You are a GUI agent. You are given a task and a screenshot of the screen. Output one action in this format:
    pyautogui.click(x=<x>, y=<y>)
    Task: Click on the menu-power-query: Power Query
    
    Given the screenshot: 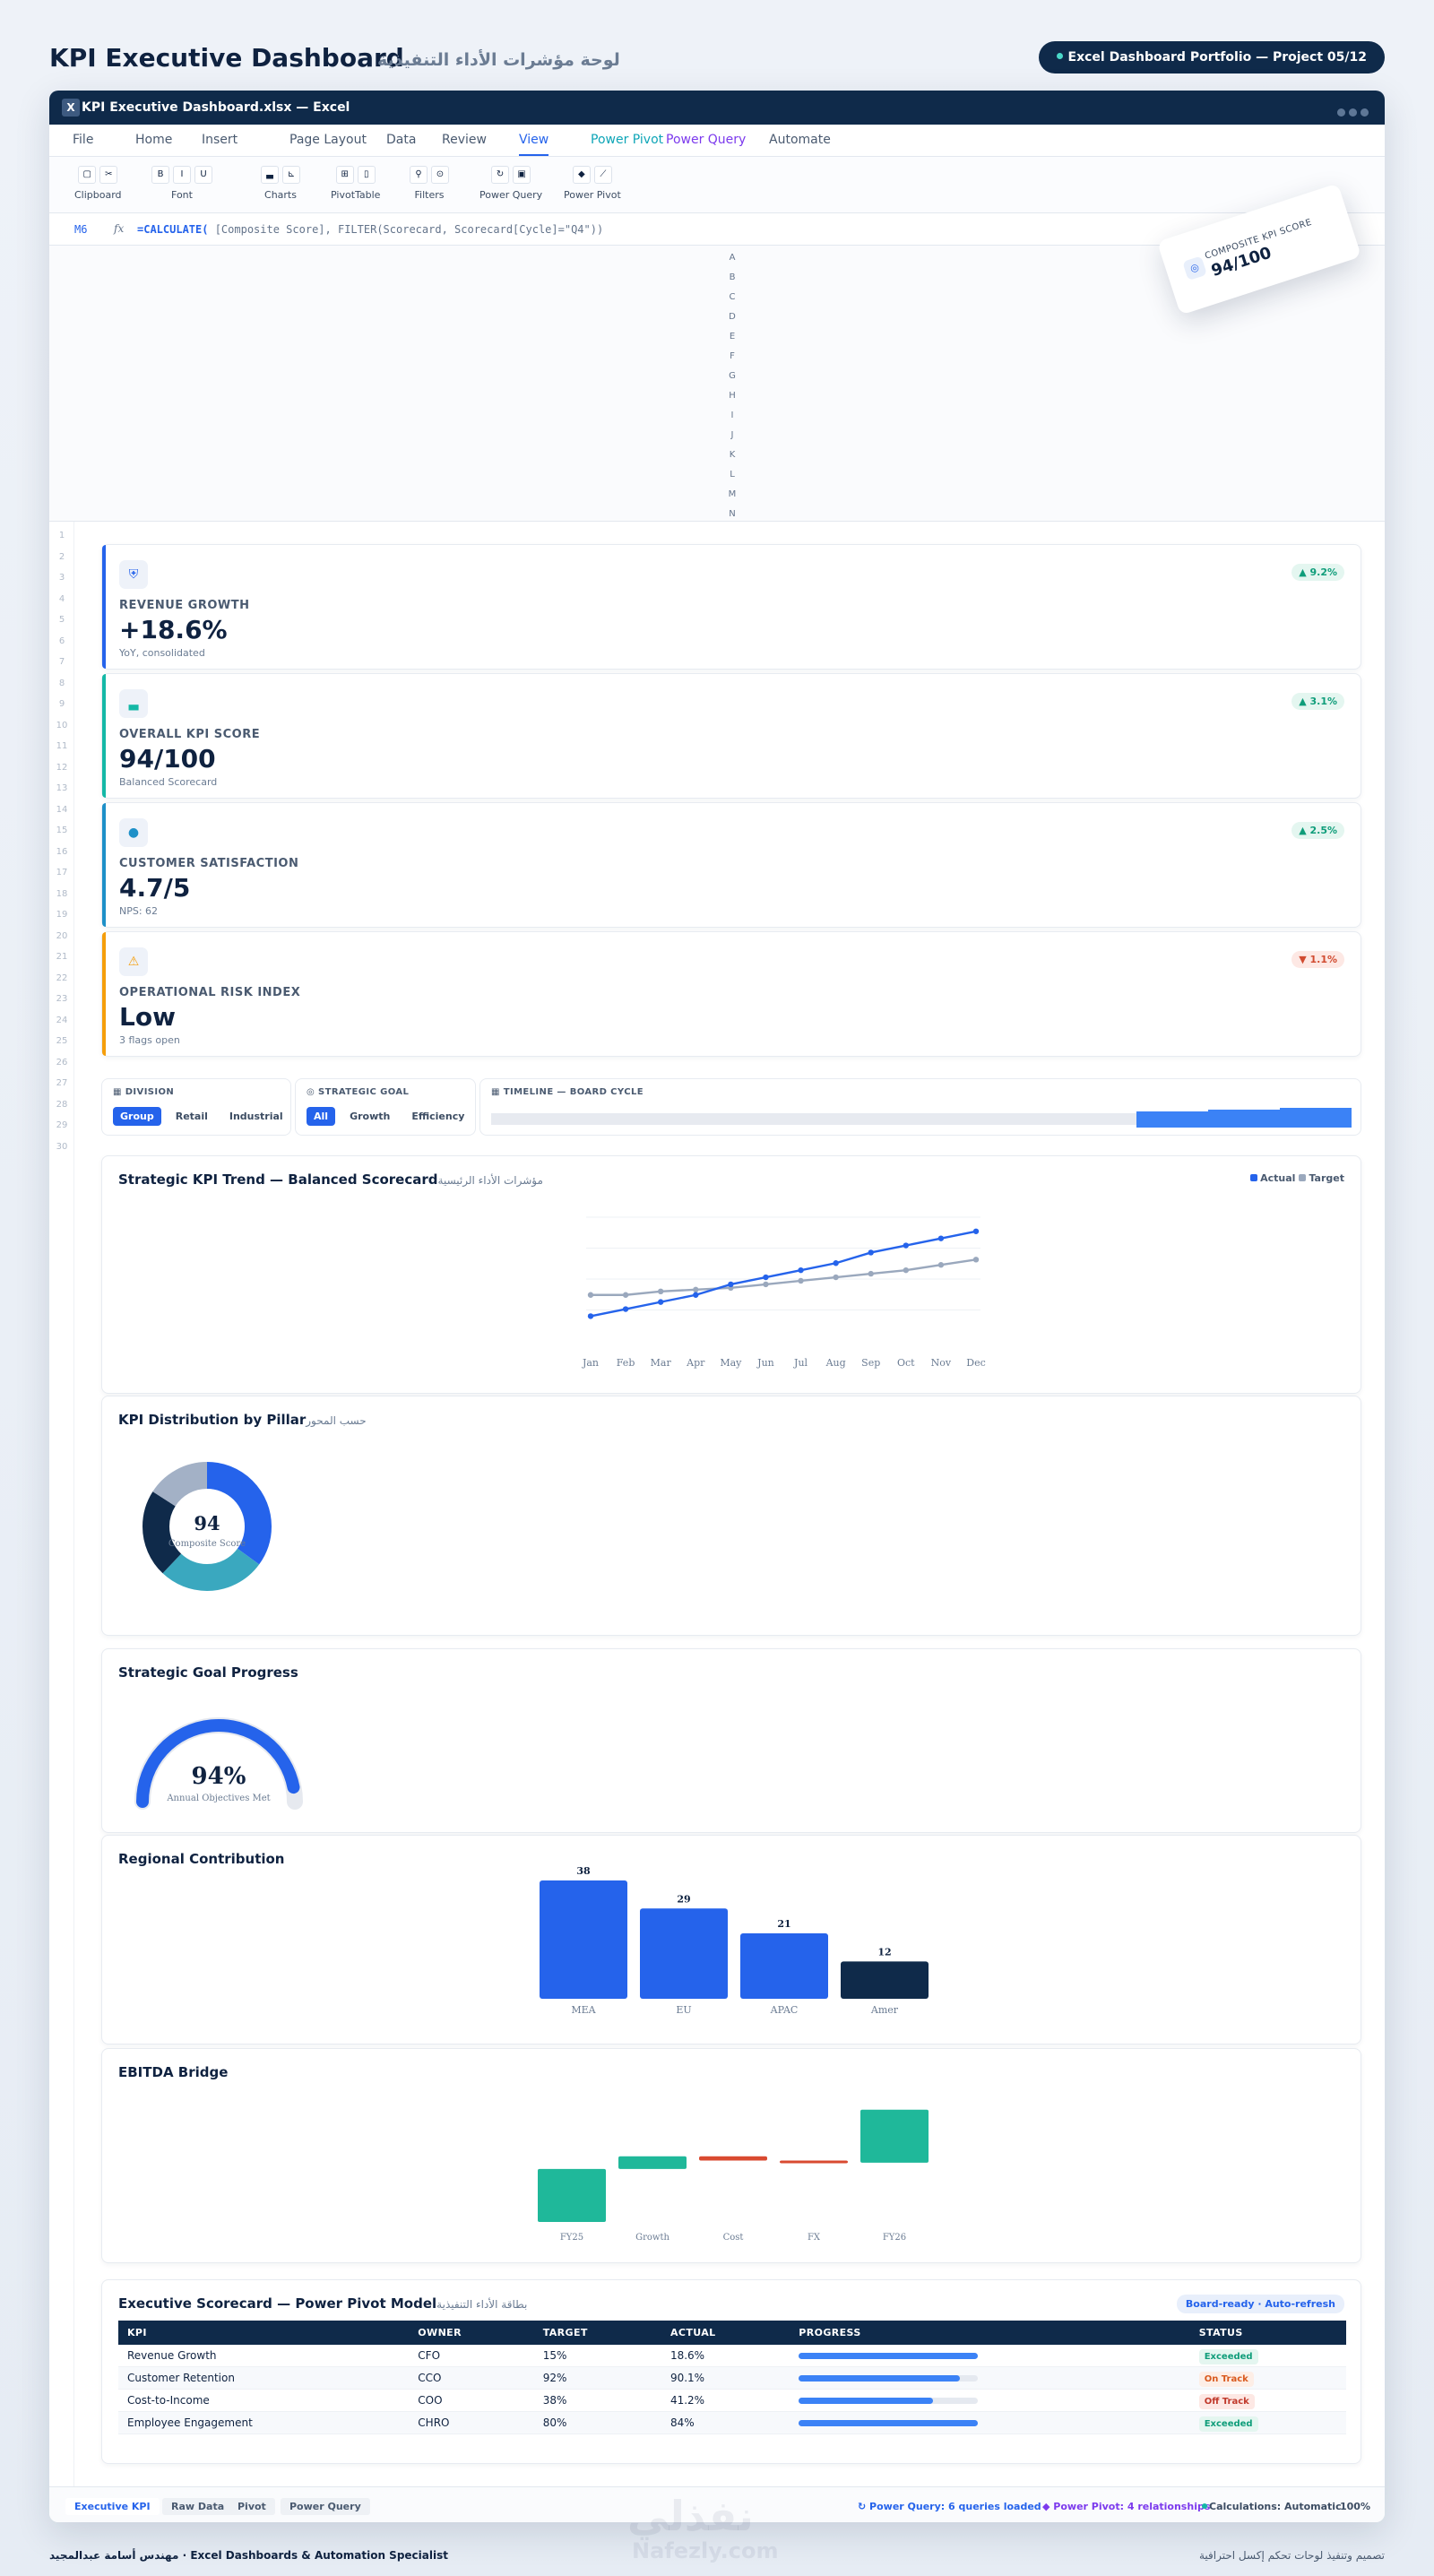 What is the action you would take?
    pyautogui.click(x=706, y=140)
    